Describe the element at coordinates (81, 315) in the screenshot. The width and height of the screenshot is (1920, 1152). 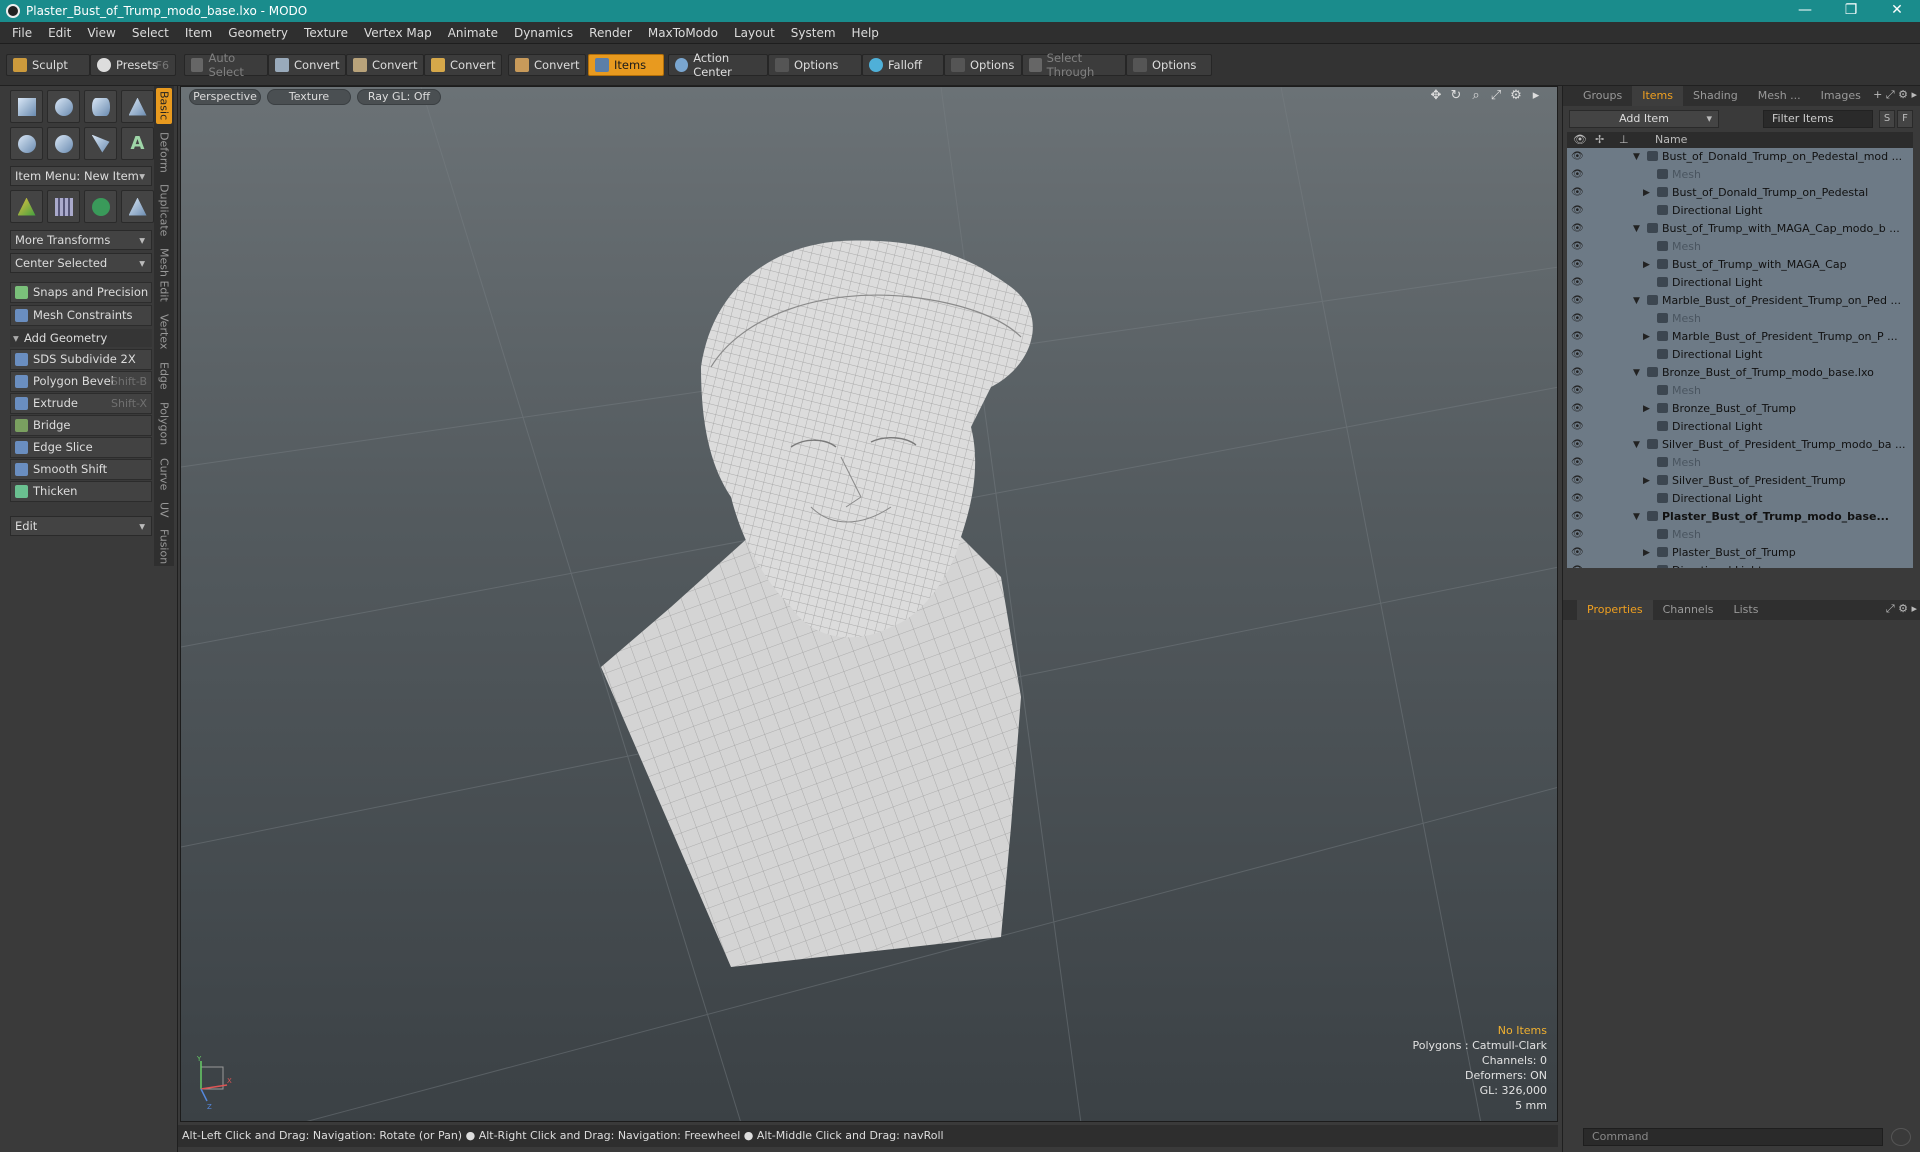
I see `mesh-constraints-button: Mesh Constraints` at that location.